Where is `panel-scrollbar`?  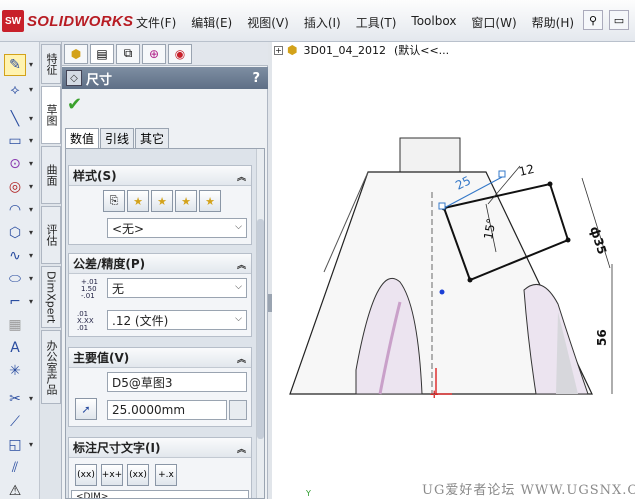
panel-scrollbar is located at coordinates (260, 323).